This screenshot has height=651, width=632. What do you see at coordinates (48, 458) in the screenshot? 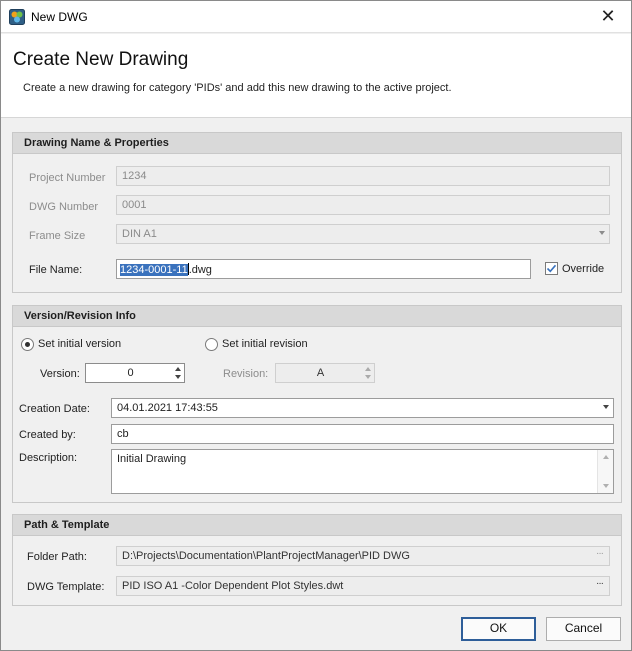
I see `description-label: Description:` at bounding box center [48, 458].